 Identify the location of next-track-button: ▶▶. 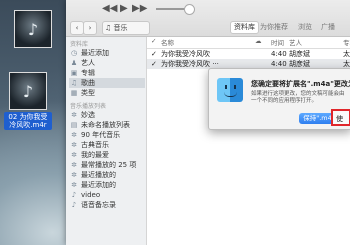
(139, 8).